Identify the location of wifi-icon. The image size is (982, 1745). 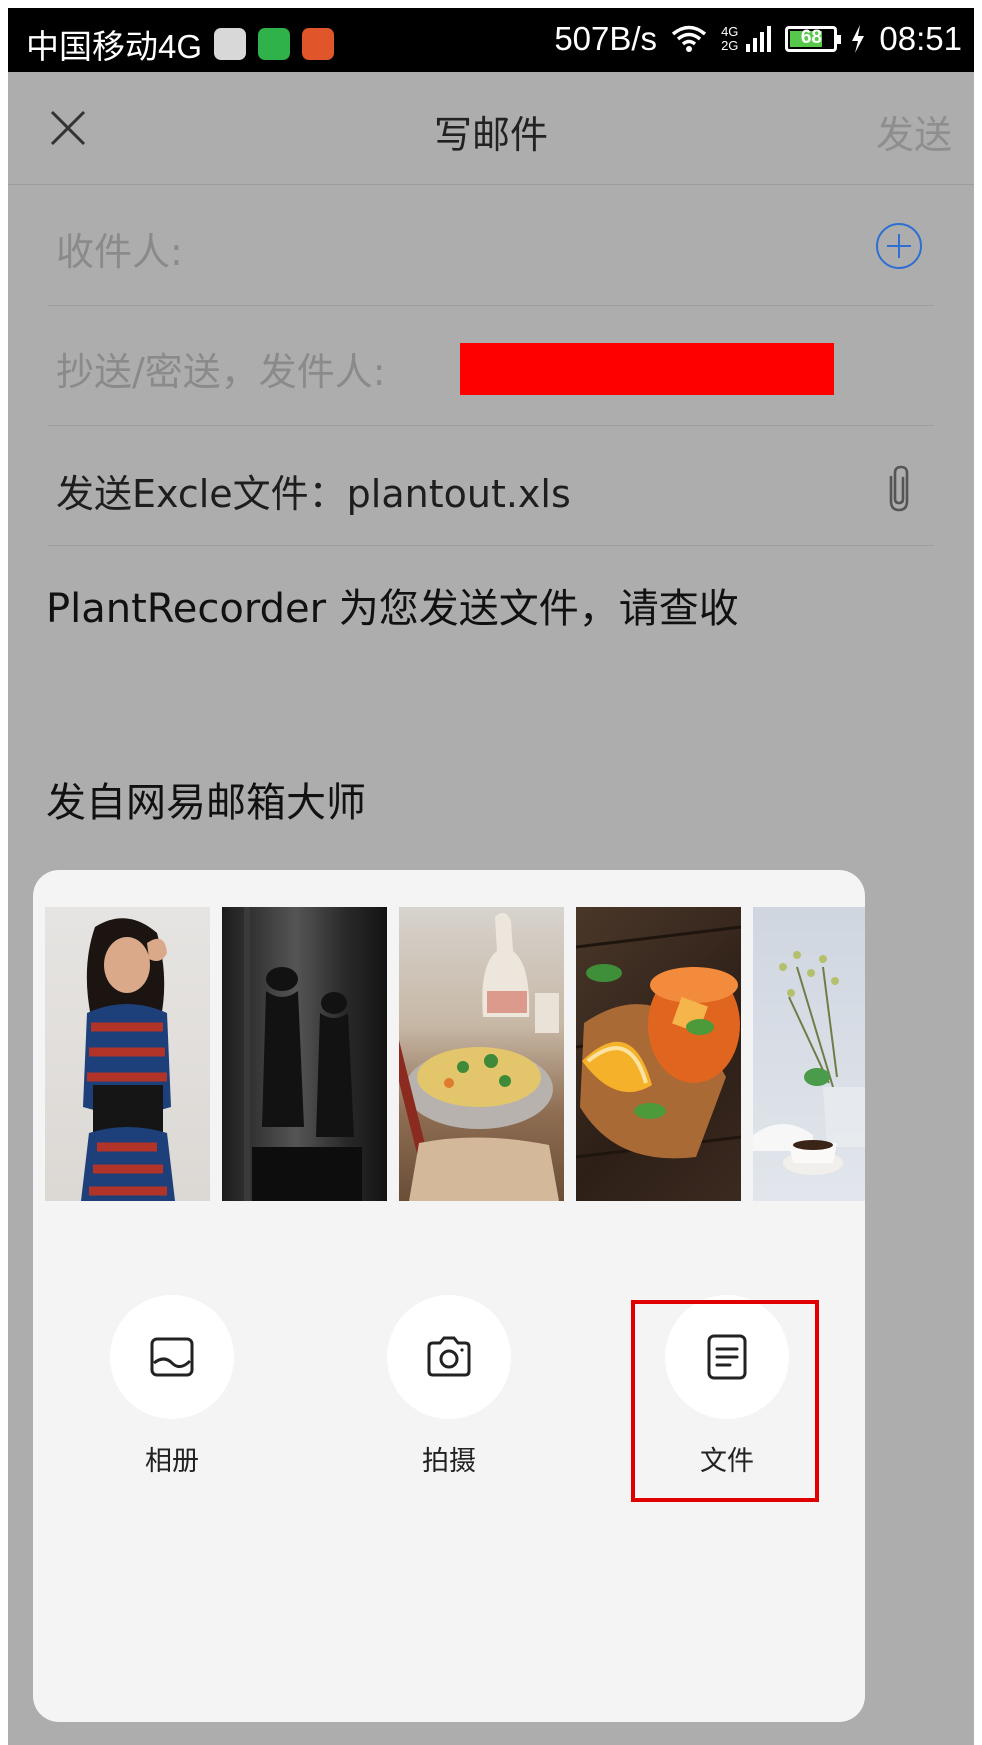
(689, 38).